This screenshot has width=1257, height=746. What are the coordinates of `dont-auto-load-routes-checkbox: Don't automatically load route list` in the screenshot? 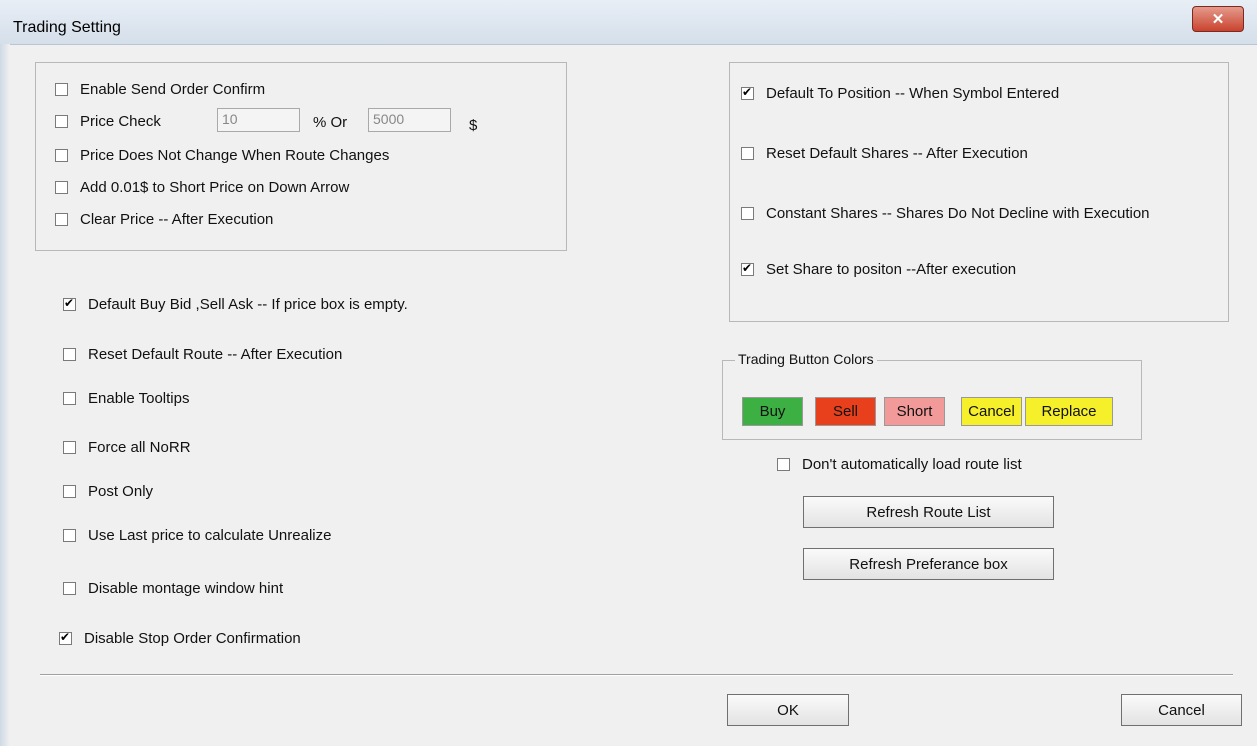 It's located at (899, 464).